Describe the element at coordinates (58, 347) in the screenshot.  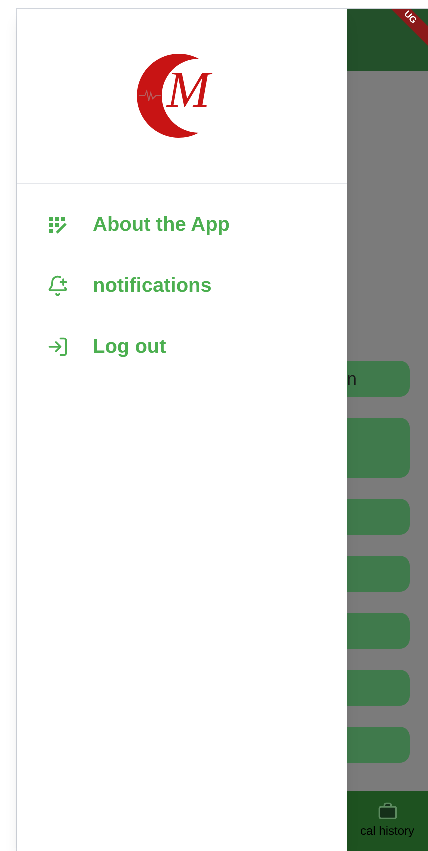
I see `logout-icon` at that location.